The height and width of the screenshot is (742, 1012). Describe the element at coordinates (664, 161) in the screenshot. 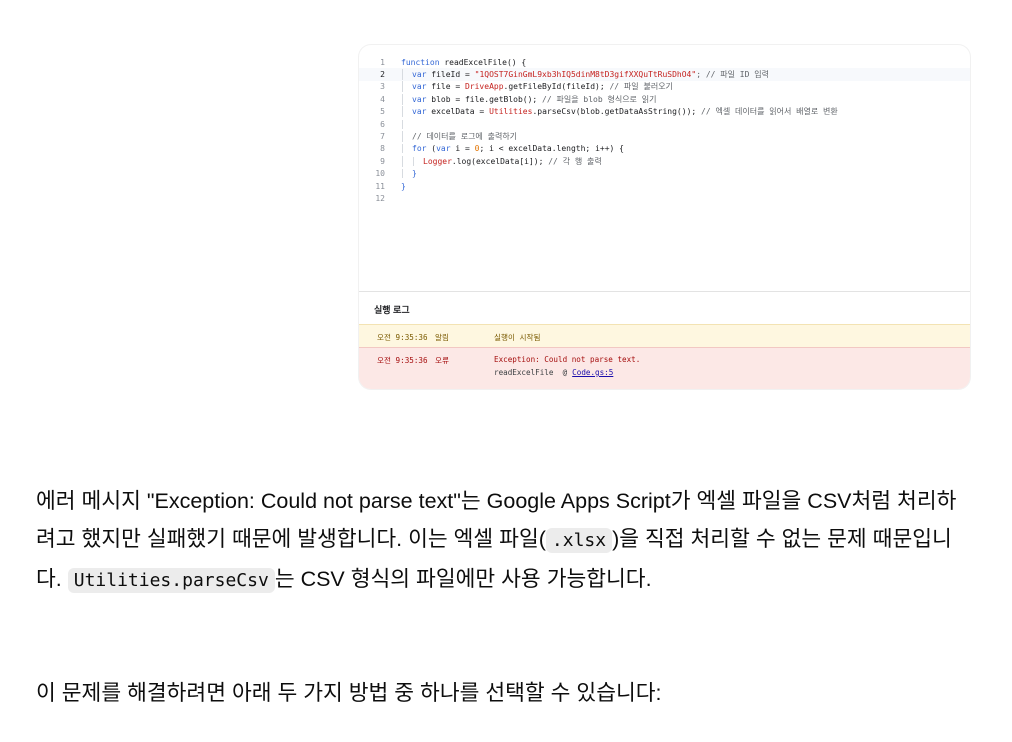

I see `code-line: 9 Logger.log(excelData[i]); // 각 행 출력` at that location.